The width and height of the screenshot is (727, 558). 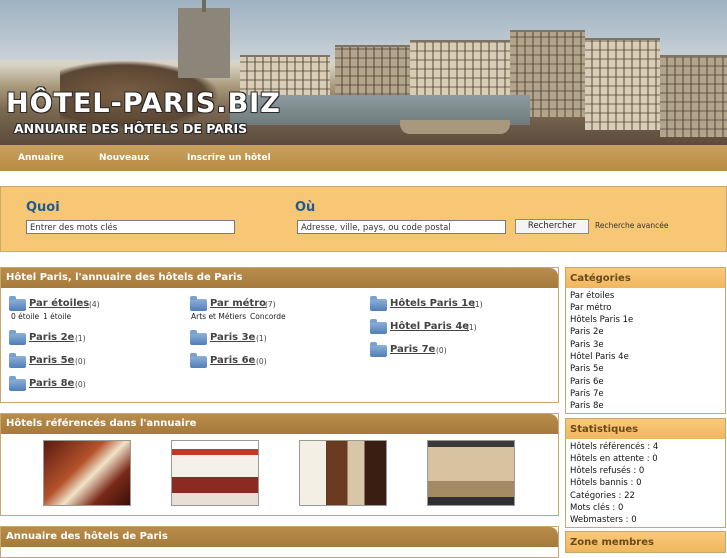 I want to click on sub-0-etoile: 0 étoile, so click(x=25, y=316).